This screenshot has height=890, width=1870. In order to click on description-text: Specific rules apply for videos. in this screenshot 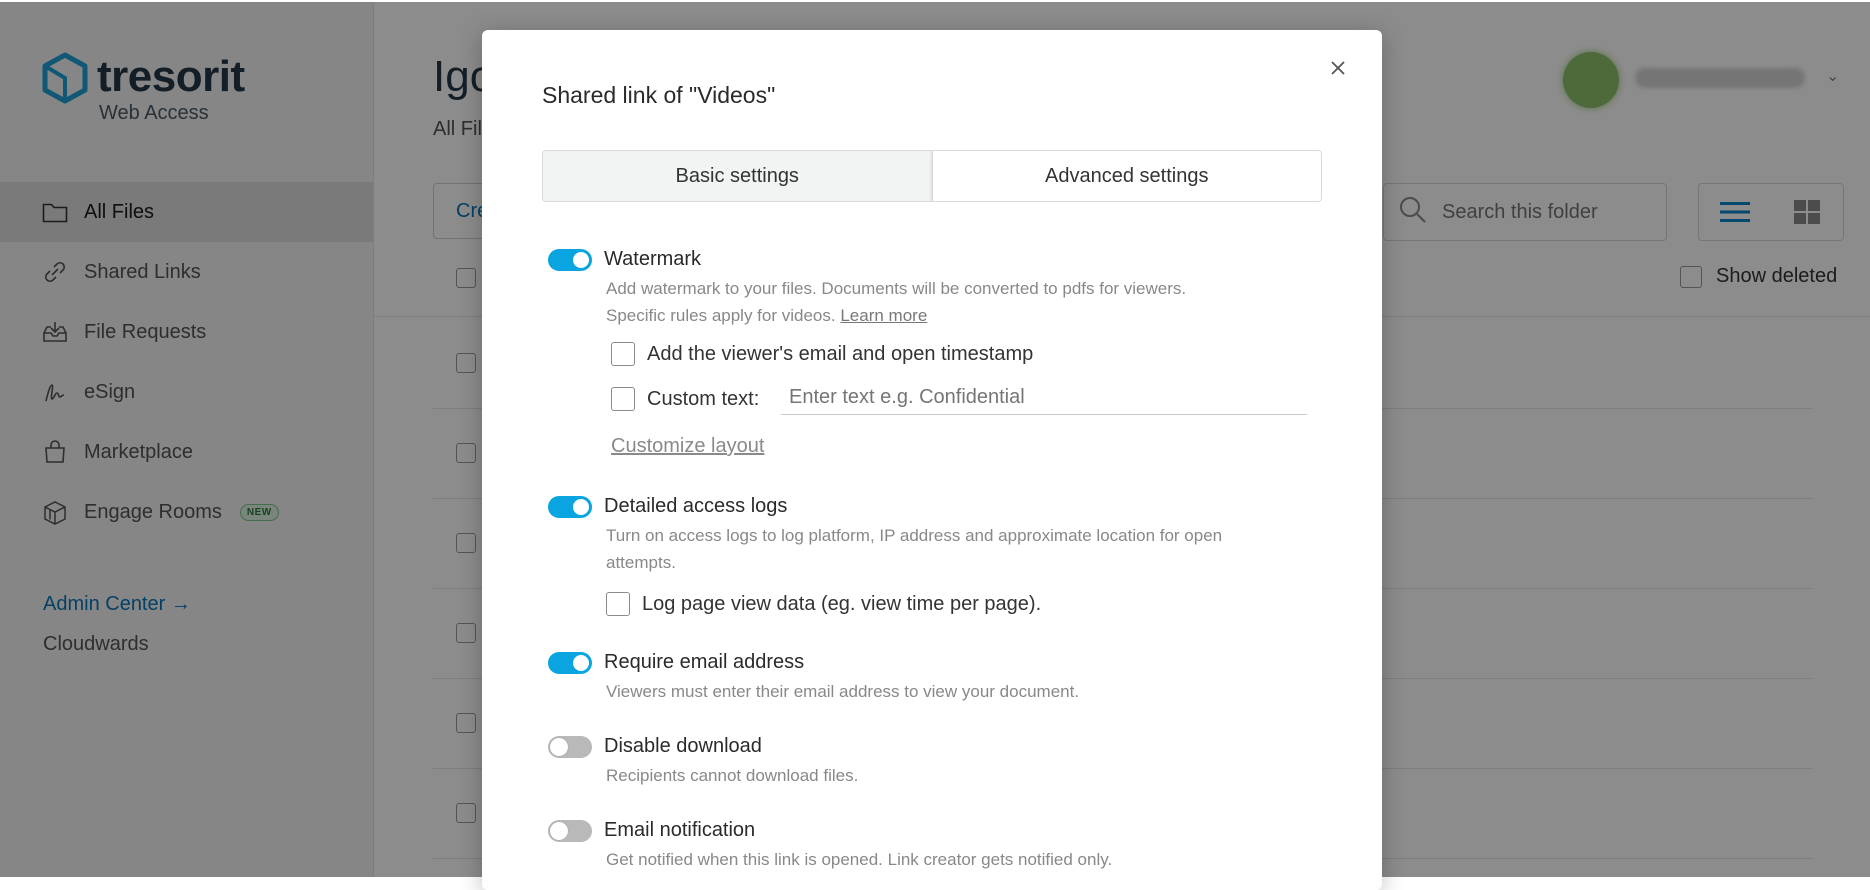, I will do `click(721, 315)`.